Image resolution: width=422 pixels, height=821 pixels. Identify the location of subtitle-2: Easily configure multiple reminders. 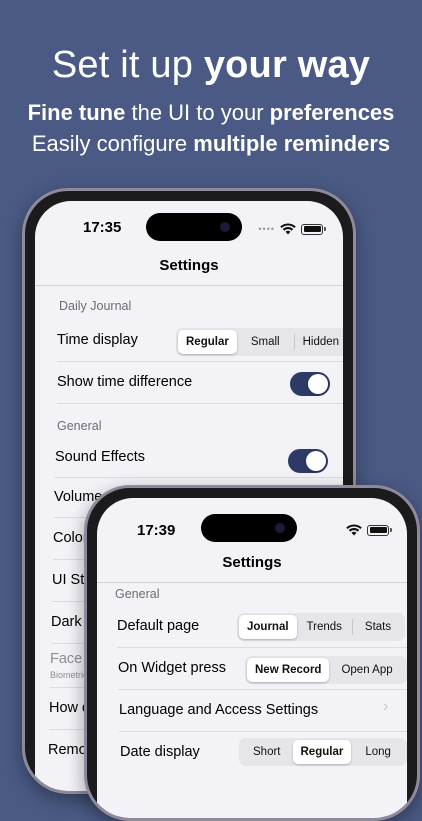
(211, 144).